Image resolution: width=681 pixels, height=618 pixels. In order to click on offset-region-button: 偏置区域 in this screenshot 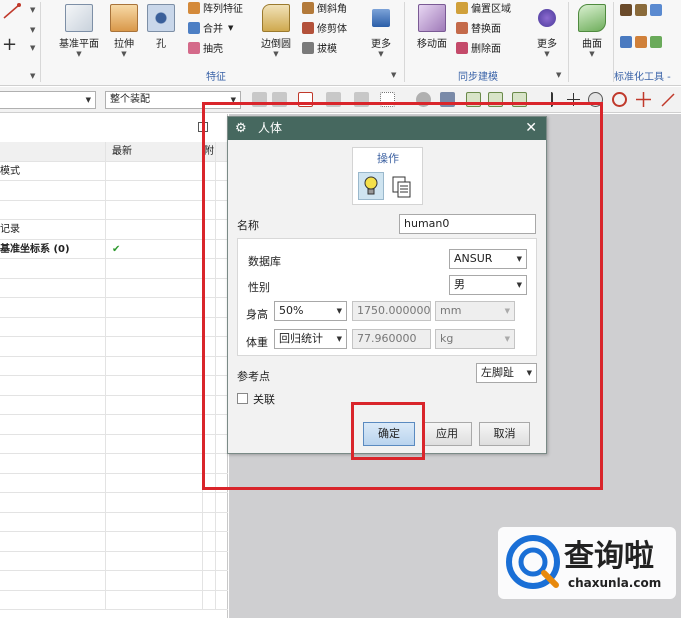, I will do `click(483, 7)`.